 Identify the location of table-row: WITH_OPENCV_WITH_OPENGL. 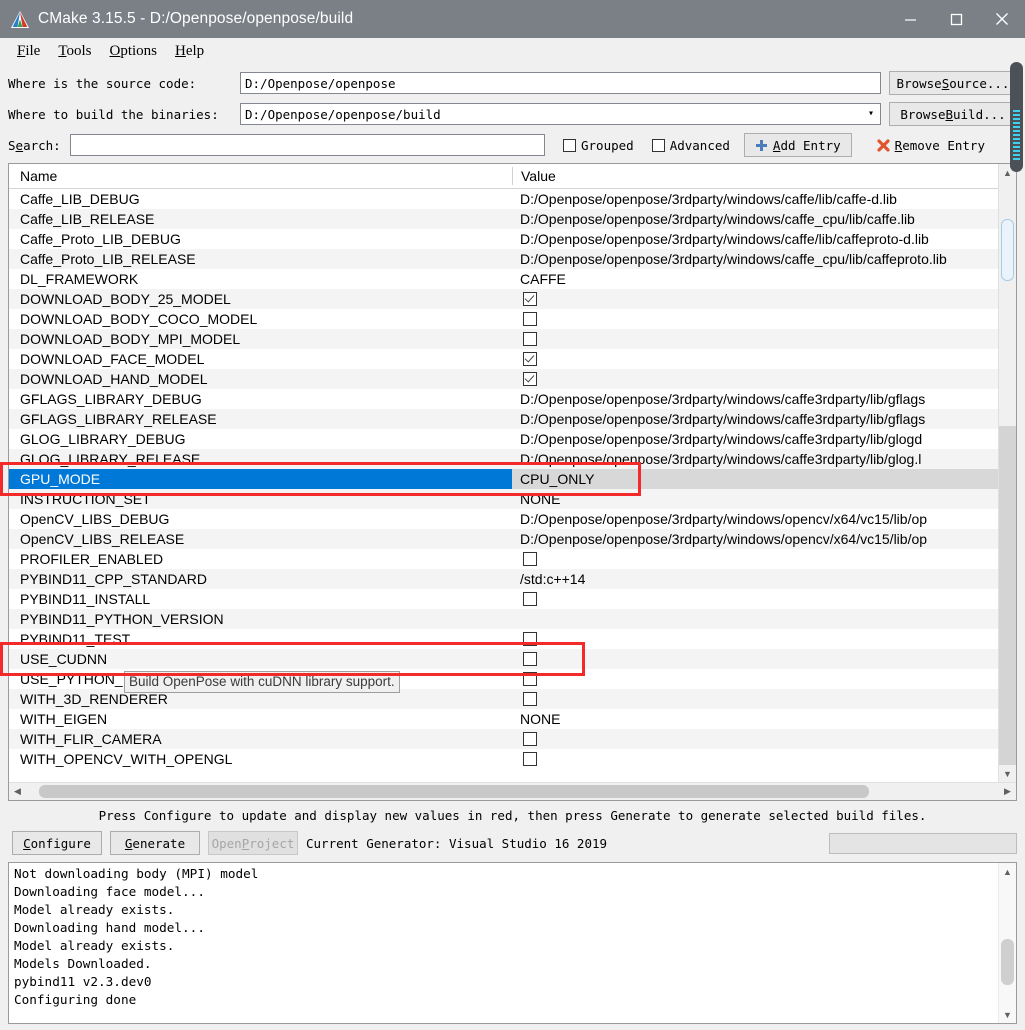
(503, 759).